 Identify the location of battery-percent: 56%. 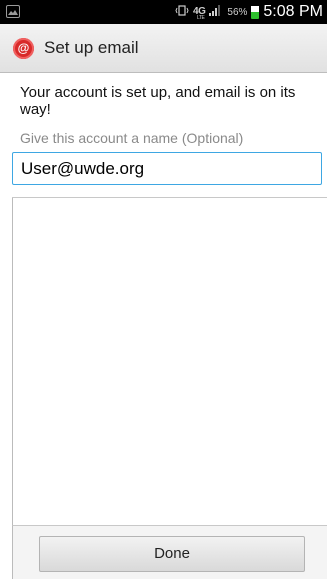
(237, 12).